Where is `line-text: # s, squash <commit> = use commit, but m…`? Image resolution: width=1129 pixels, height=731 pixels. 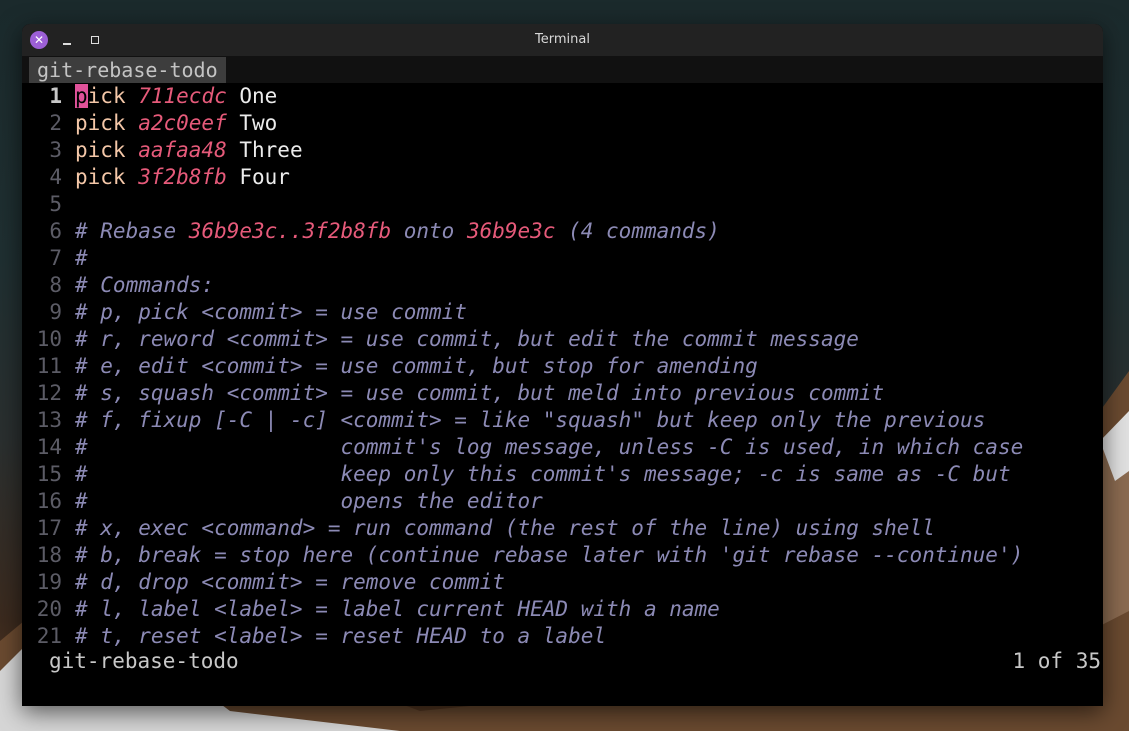
line-text: # s, squash <commit> = use commit, but m… is located at coordinates (589, 393).